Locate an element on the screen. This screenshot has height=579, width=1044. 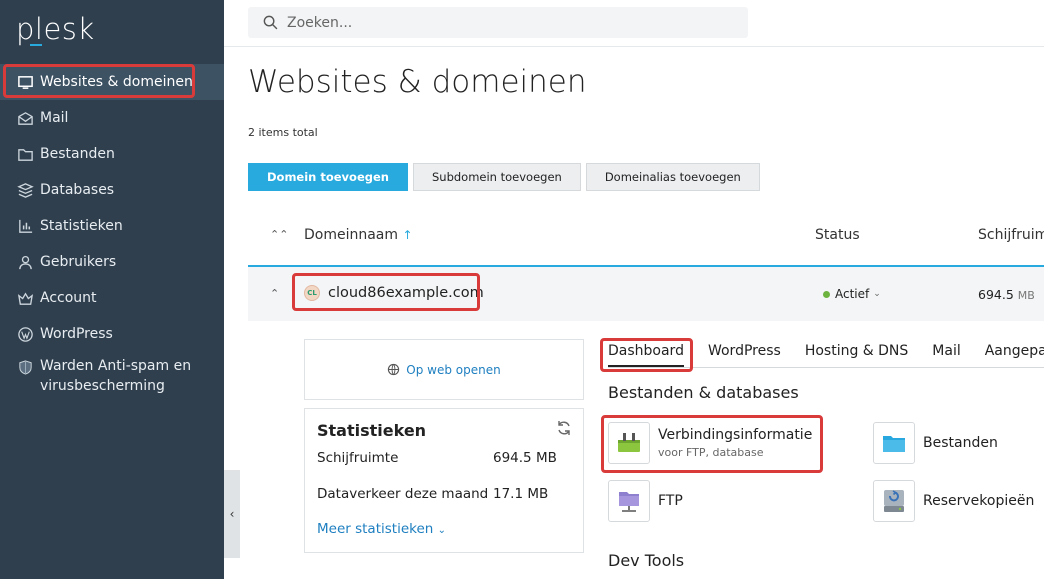
tile-connection-info-label: Verbindingsinformatie is located at coordinates (735, 435).